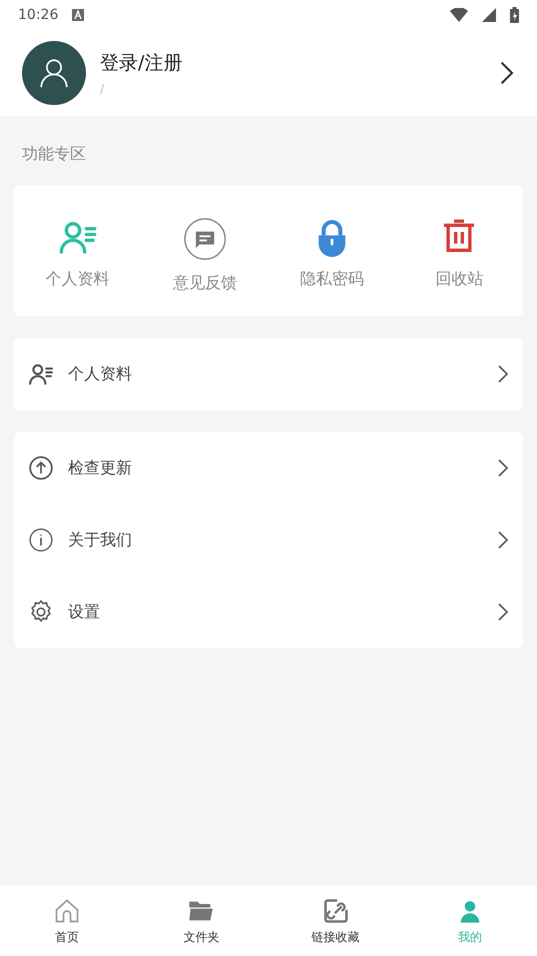 This screenshot has height=956, width=537. Describe the element at coordinates (67, 910) in the screenshot. I see `home-icon` at that location.